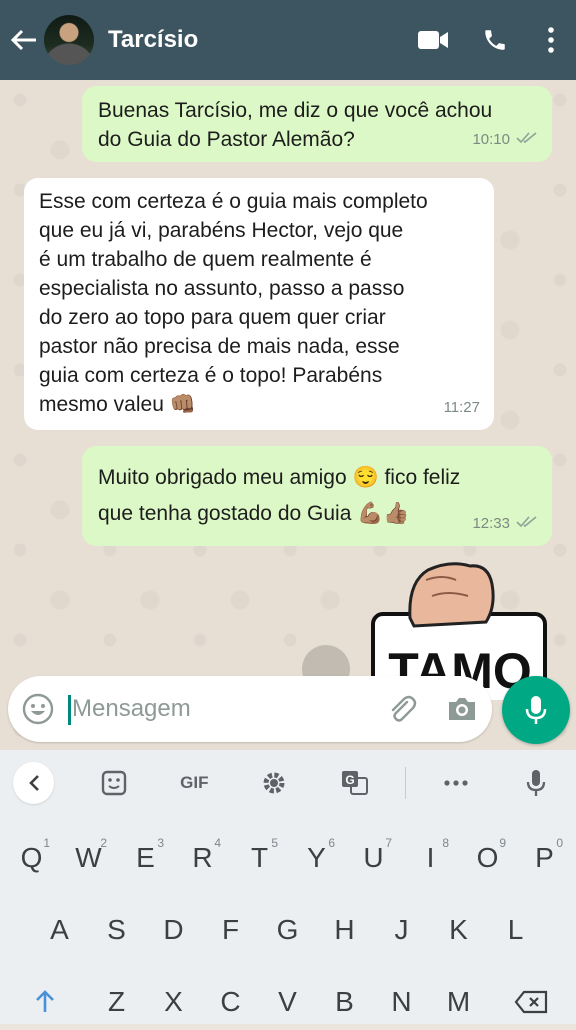 Image resolution: width=576 pixels, height=1030 pixels. Describe the element at coordinates (173, 930) in the screenshot. I see `key-d: D` at that location.